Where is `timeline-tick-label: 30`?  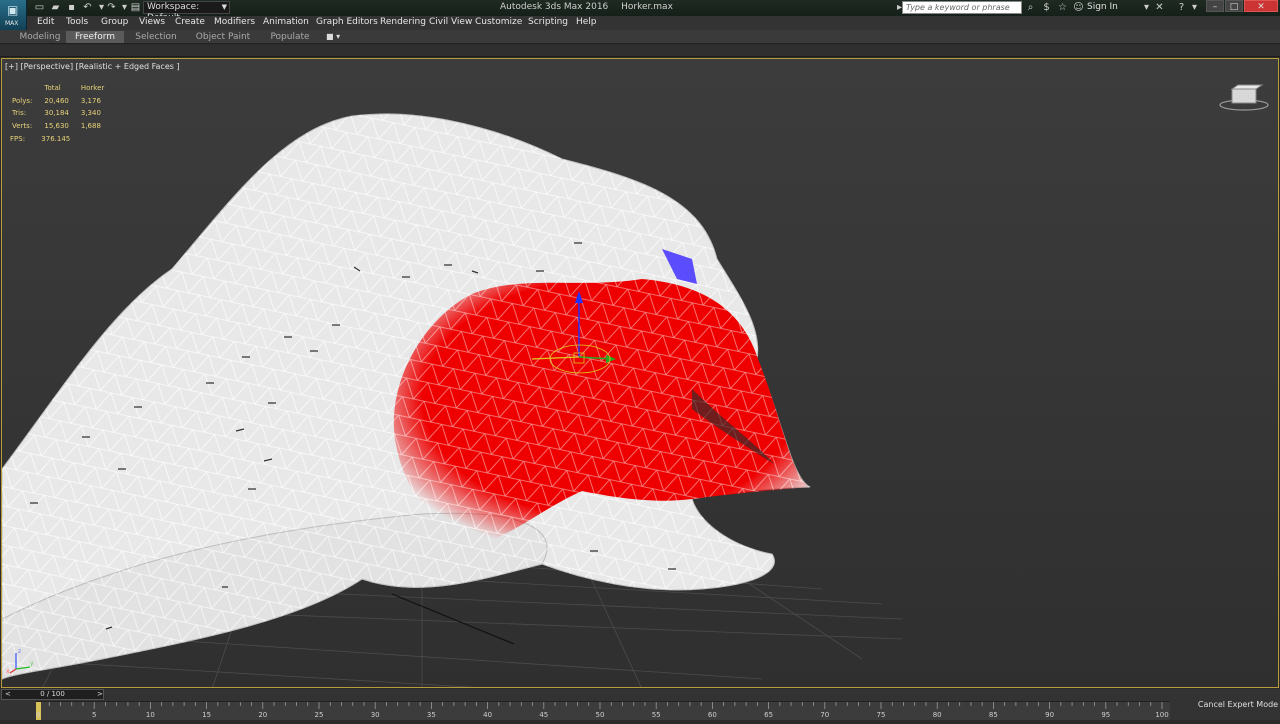
timeline-tick-label: 30 is located at coordinates (375, 715).